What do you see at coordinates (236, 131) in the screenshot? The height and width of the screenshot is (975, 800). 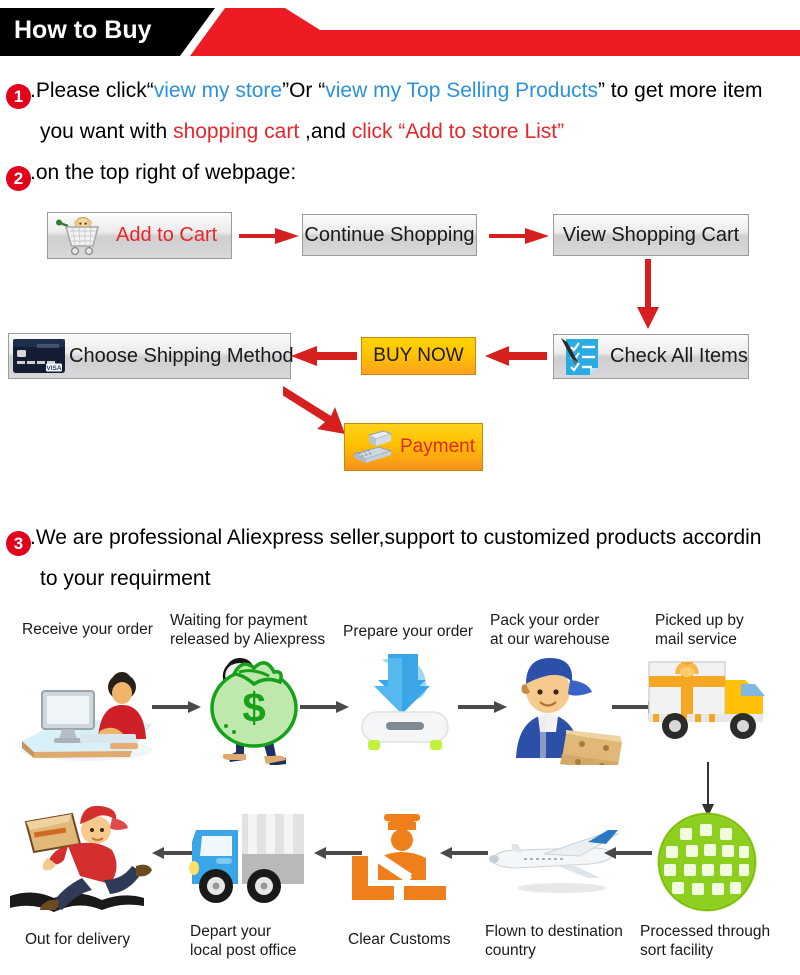 I see `highlight-shopping-cart: shopping cart` at bounding box center [236, 131].